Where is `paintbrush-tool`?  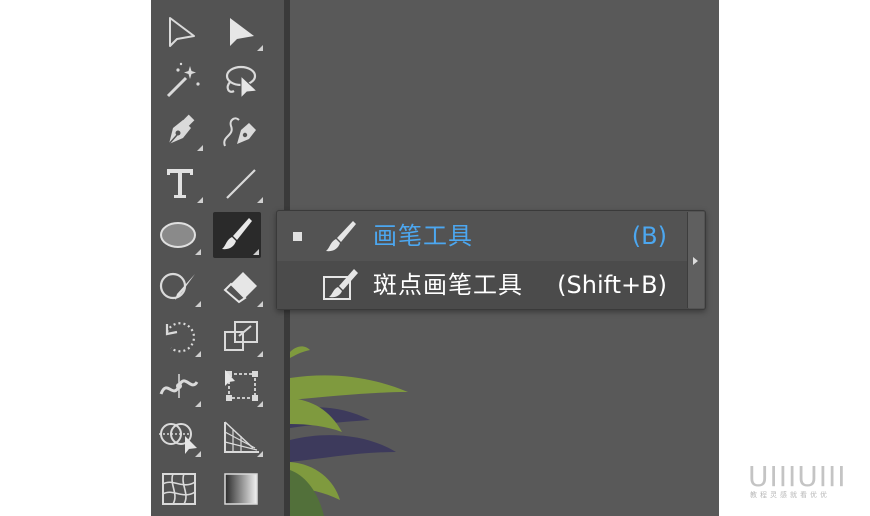 paintbrush-tool is located at coordinates (237, 235).